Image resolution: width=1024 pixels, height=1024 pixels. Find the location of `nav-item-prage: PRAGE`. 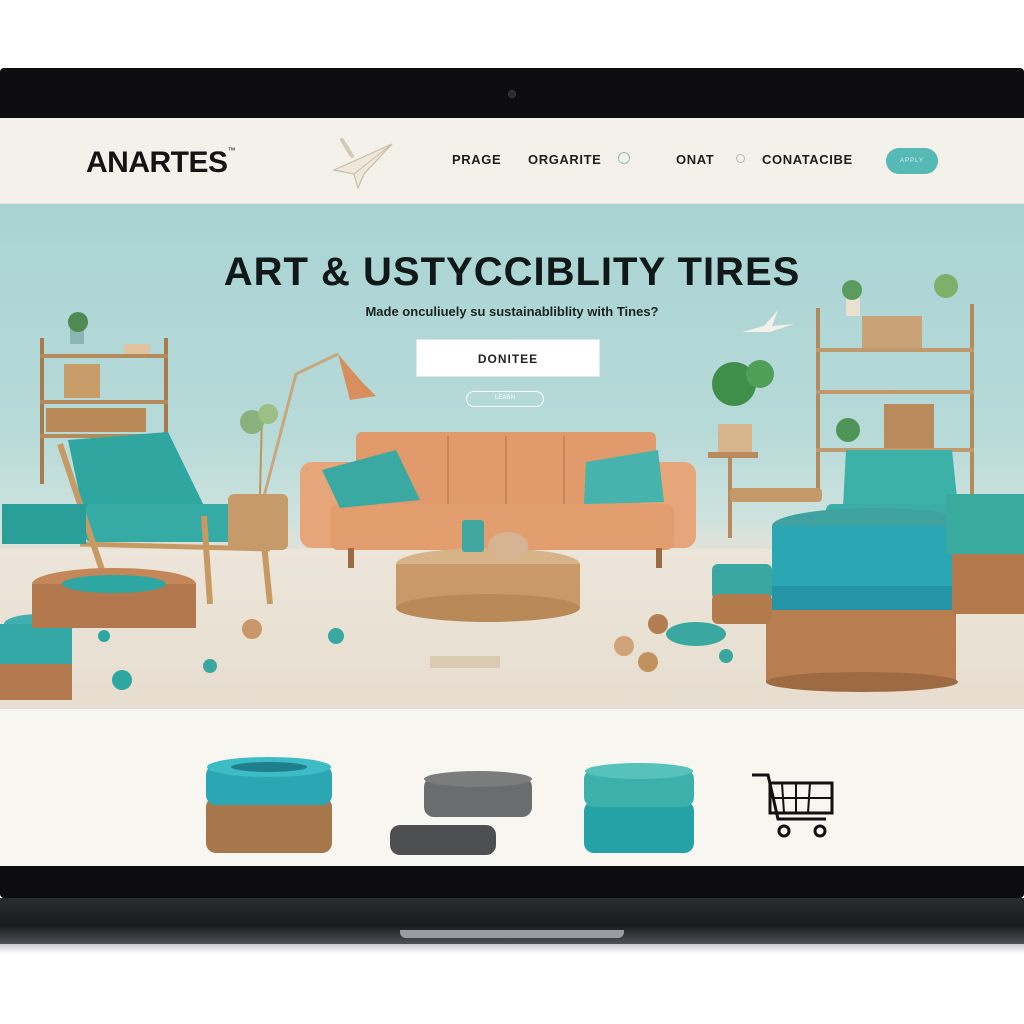

nav-item-prage: PRAGE is located at coordinates (476, 159).